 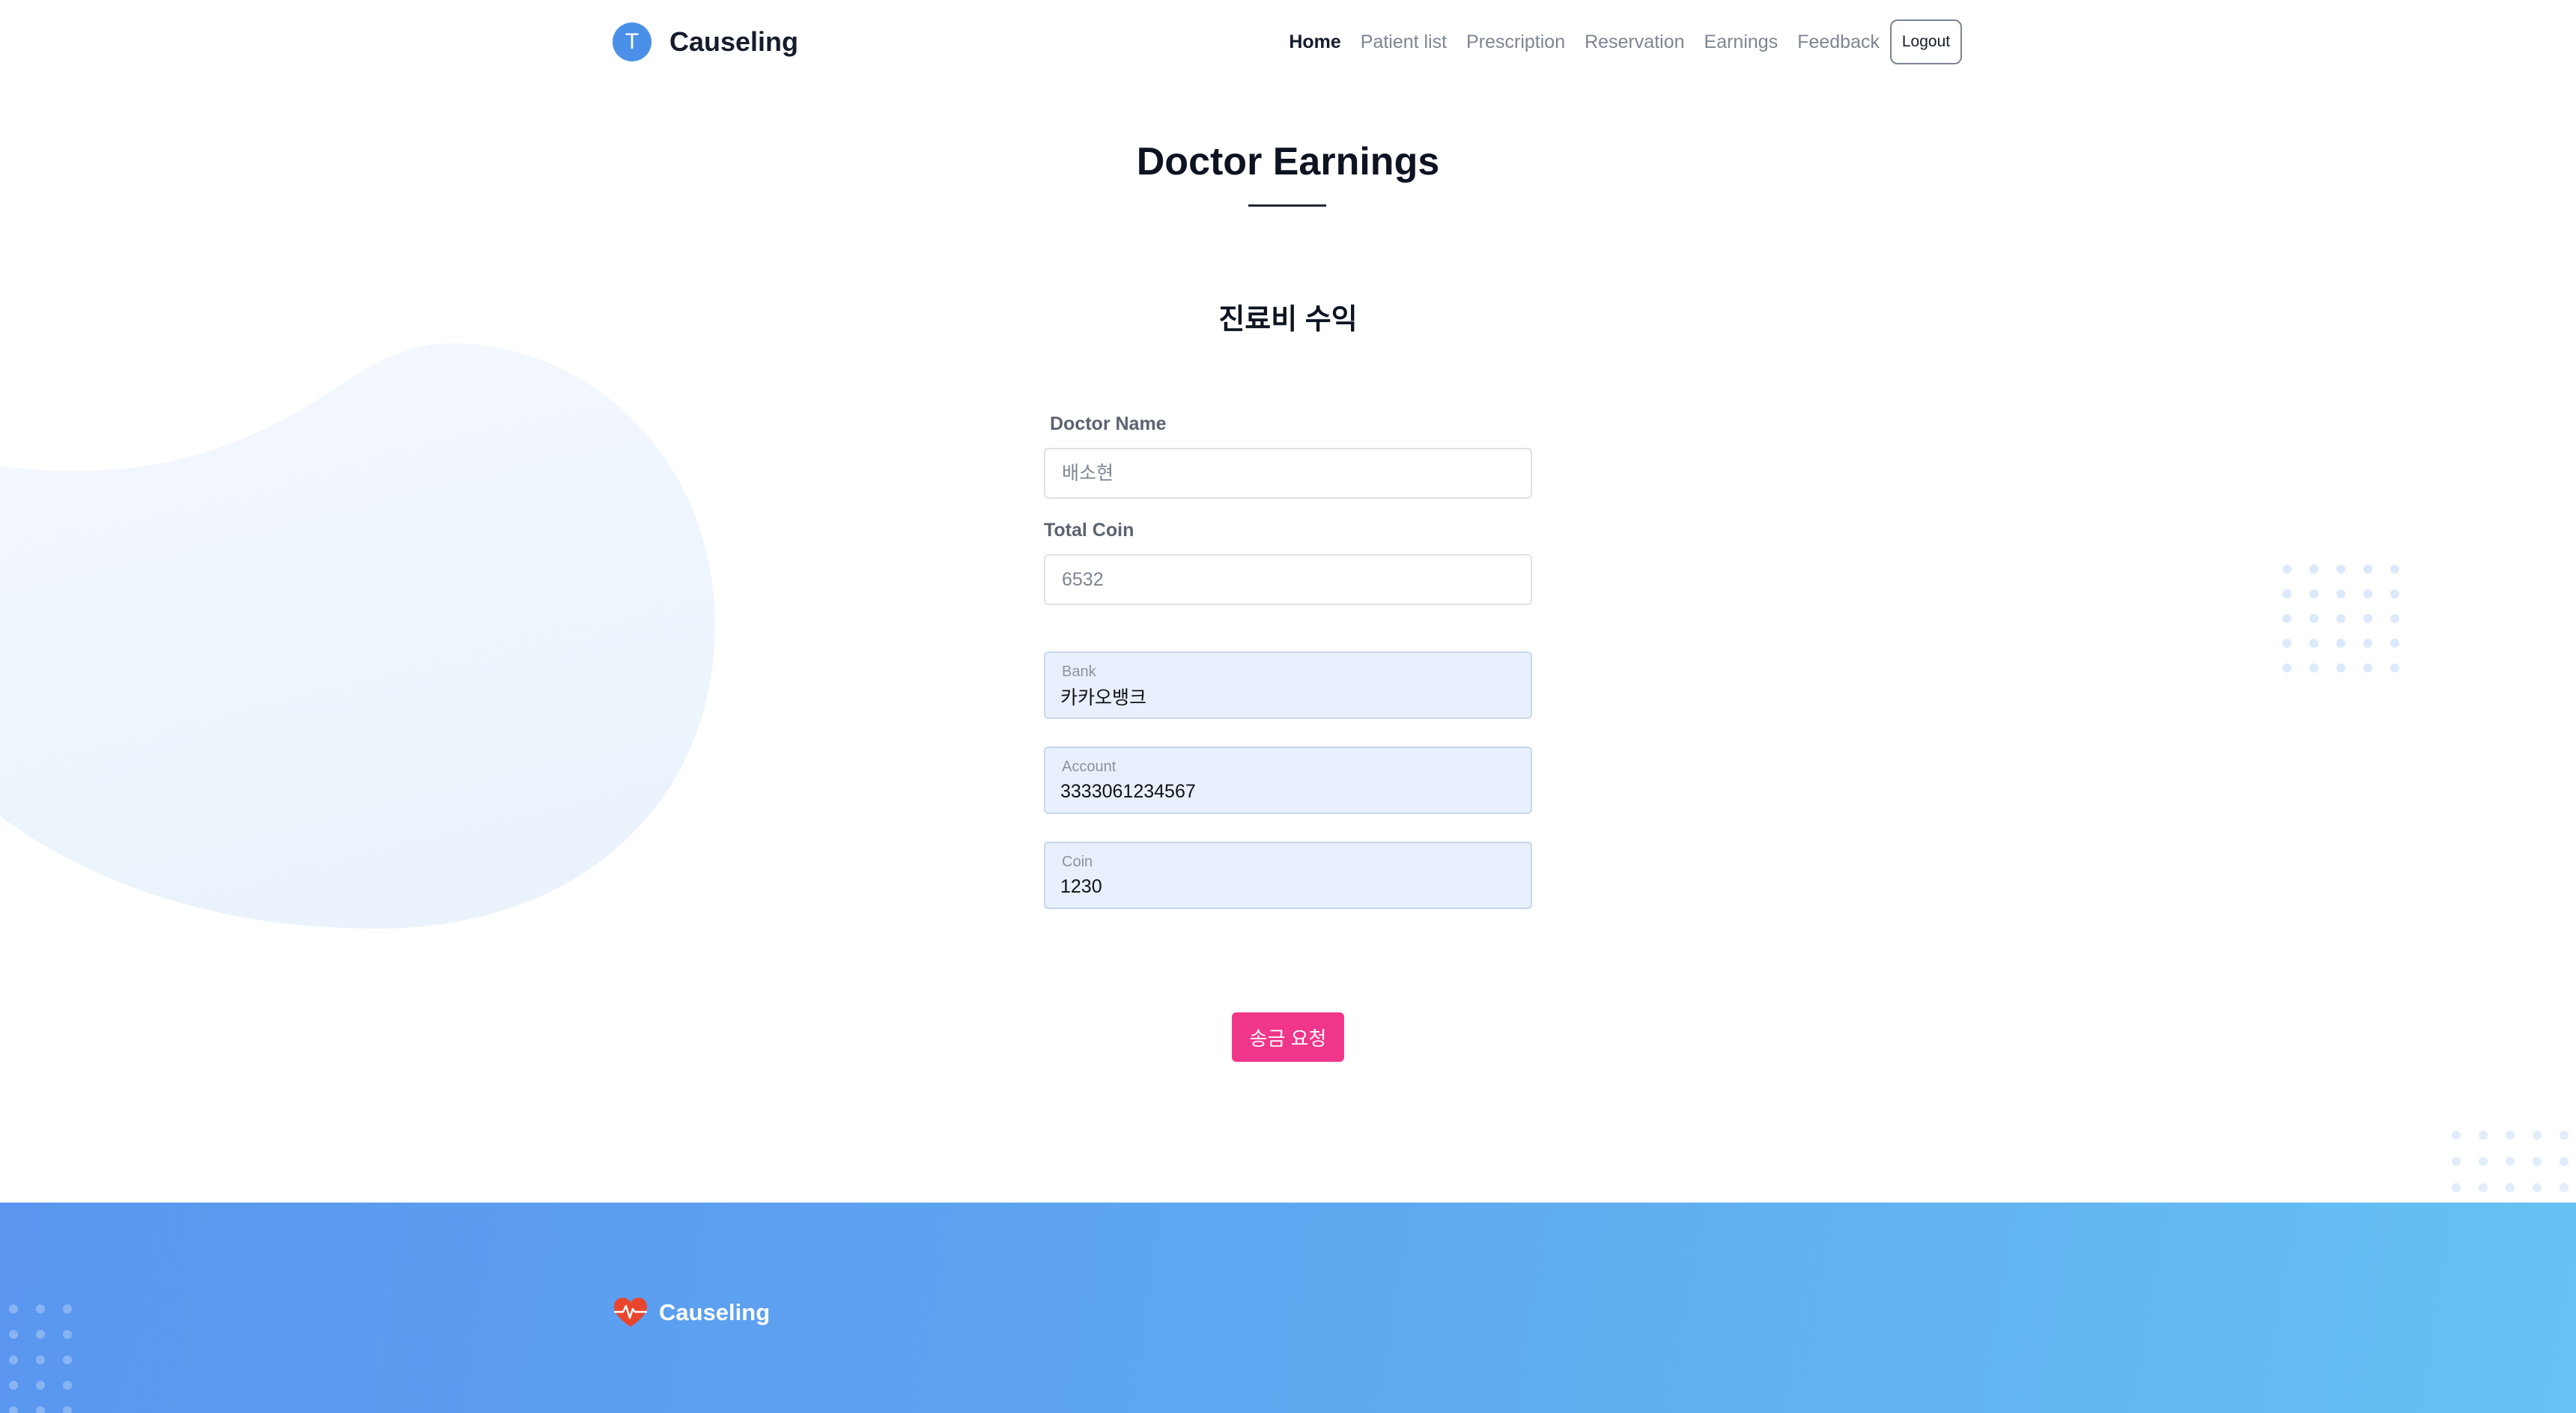 What do you see at coordinates (1079, 671) in the screenshot?
I see `bank-label: Bank` at bounding box center [1079, 671].